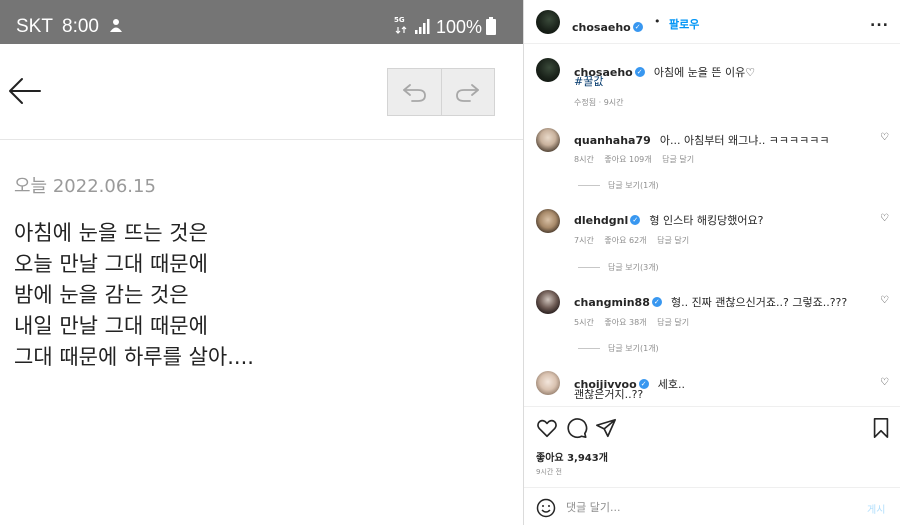 The width and height of the screenshot is (900, 525). I want to click on heart-icon, so click(547, 428).